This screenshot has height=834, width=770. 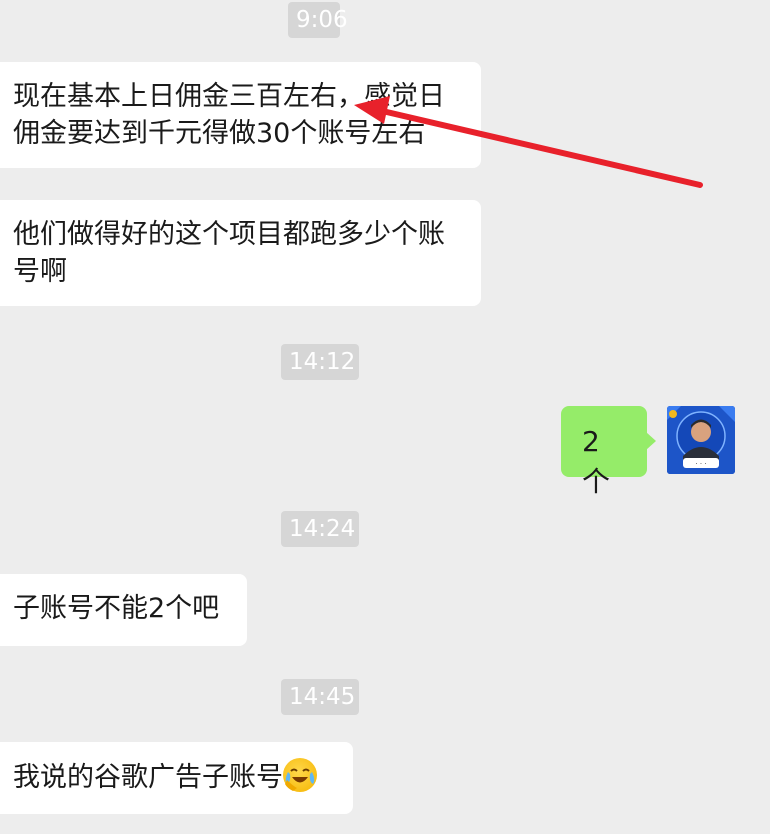 I want to click on avatar-portrait-icon: · · ·, so click(x=701, y=440).